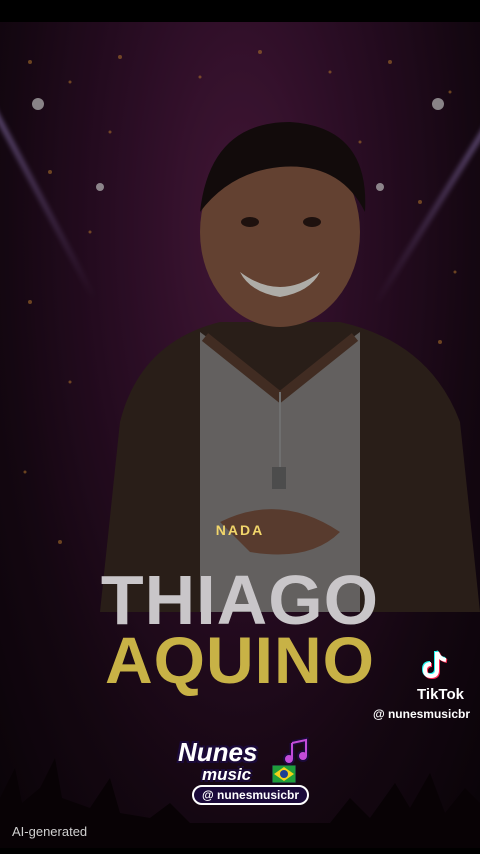 This screenshot has width=480, height=854. I want to click on music-note-icon, so click(296, 751).